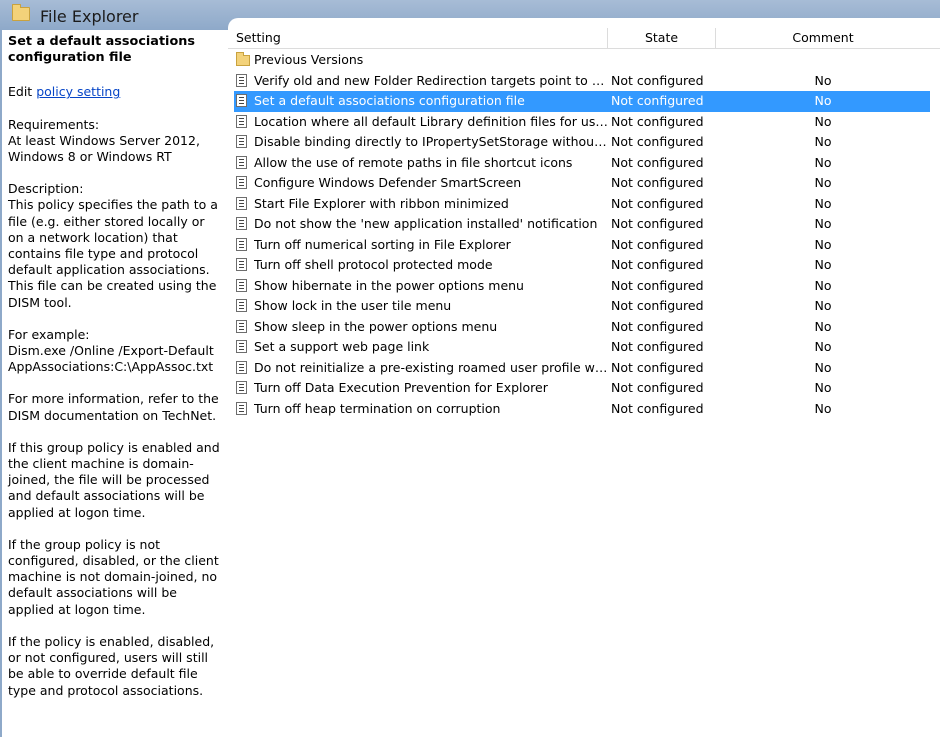 This screenshot has height=737, width=940. Describe the element at coordinates (342, 346) in the screenshot. I see `setting-name: Set a support web page link` at that location.